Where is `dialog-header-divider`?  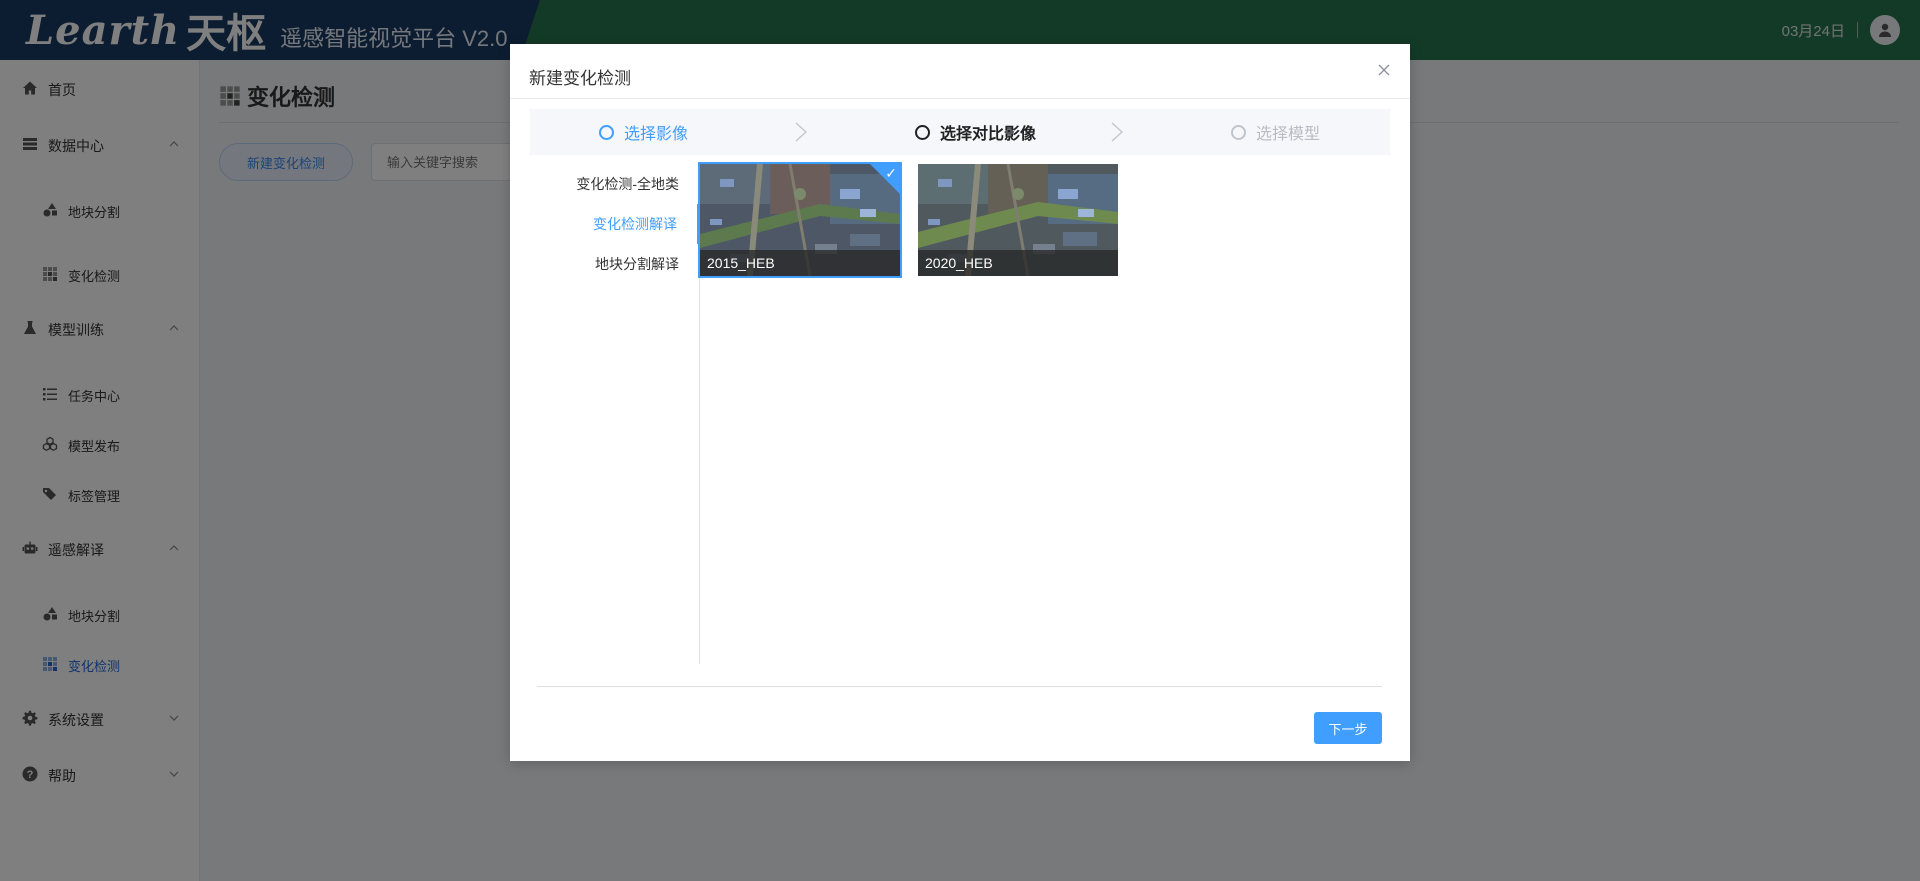
dialog-header-divider is located at coordinates (960, 98).